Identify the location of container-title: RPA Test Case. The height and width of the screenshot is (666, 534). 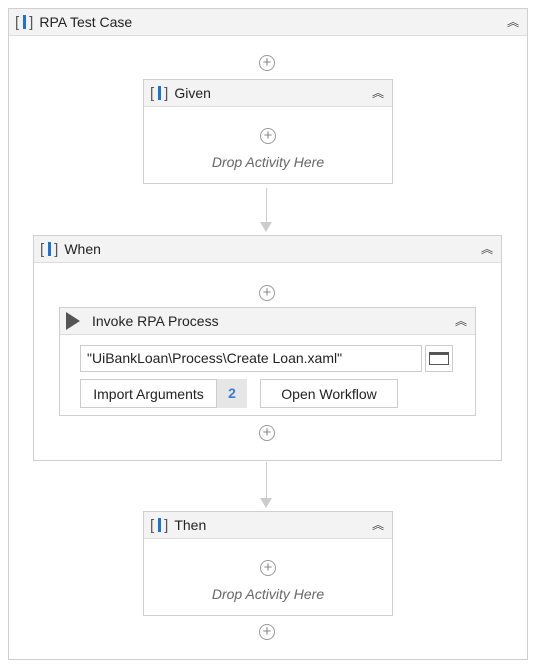
(86, 22).